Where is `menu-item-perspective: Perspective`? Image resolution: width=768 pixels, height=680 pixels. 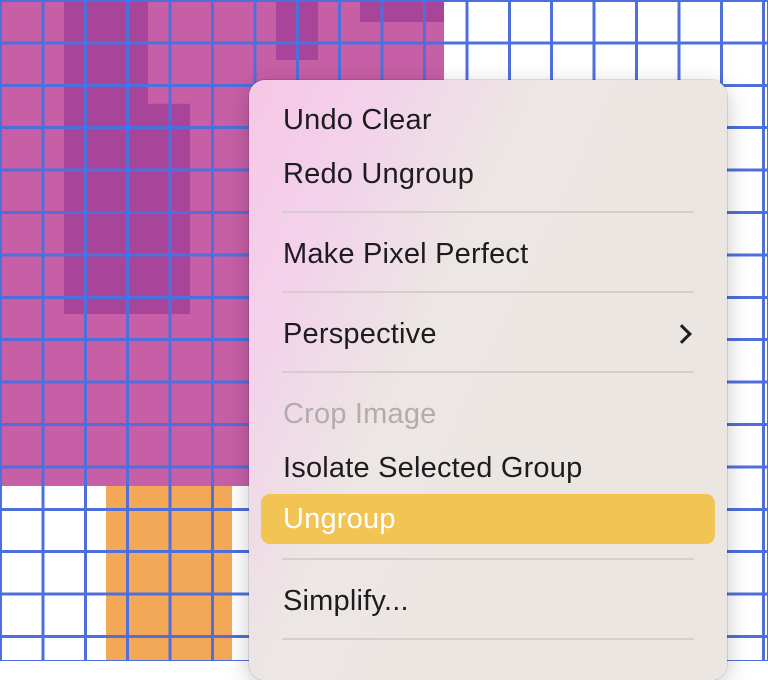
menu-item-perspective: Perspective is located at coordinates (488, 334).